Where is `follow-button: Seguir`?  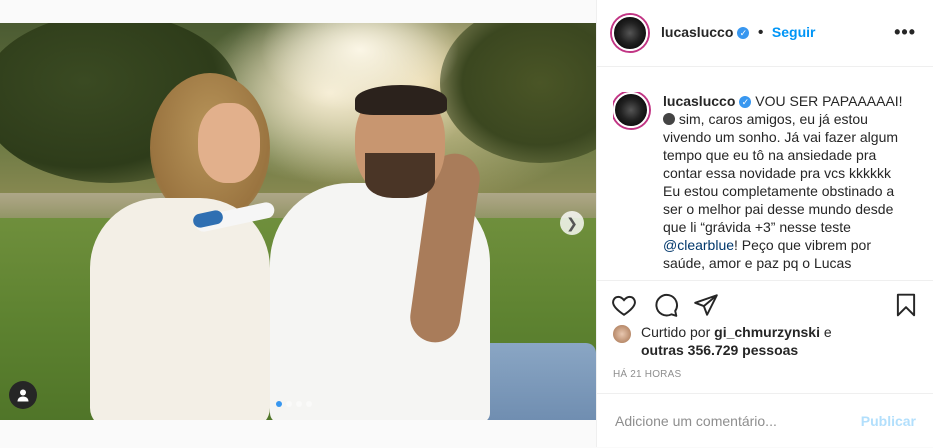
follow-button: Seguir is located at coordinates (794, 32).